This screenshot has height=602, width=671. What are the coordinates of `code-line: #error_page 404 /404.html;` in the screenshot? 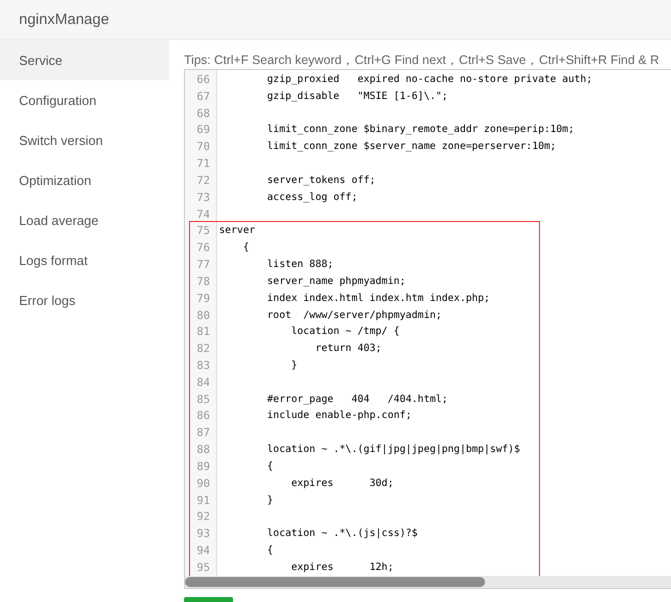 It's located at (357, 399).